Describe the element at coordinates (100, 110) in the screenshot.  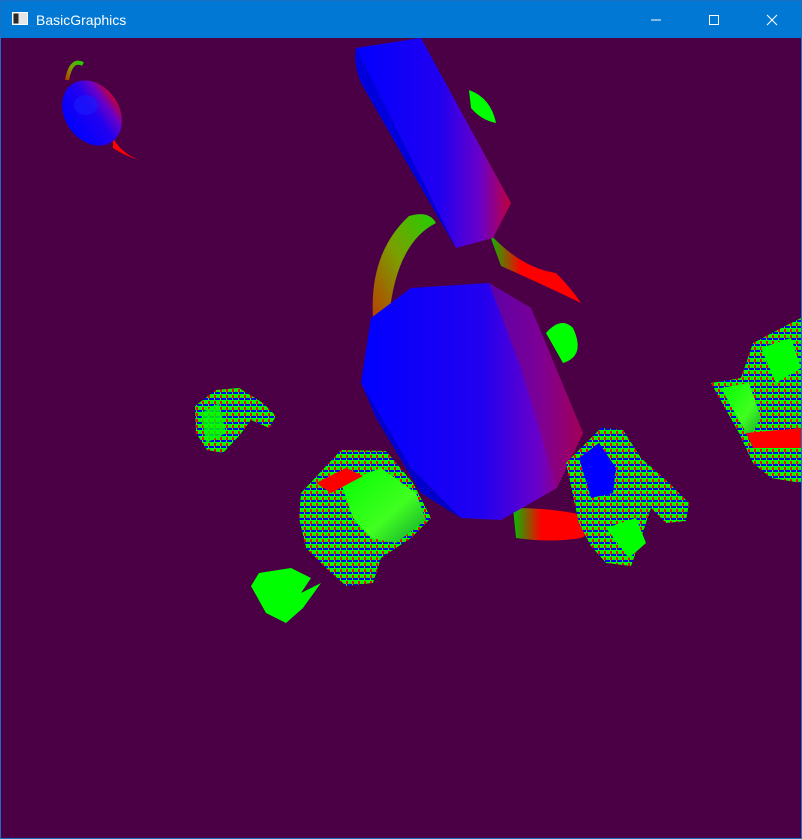
I see `teapot-small-top-left` at that location.